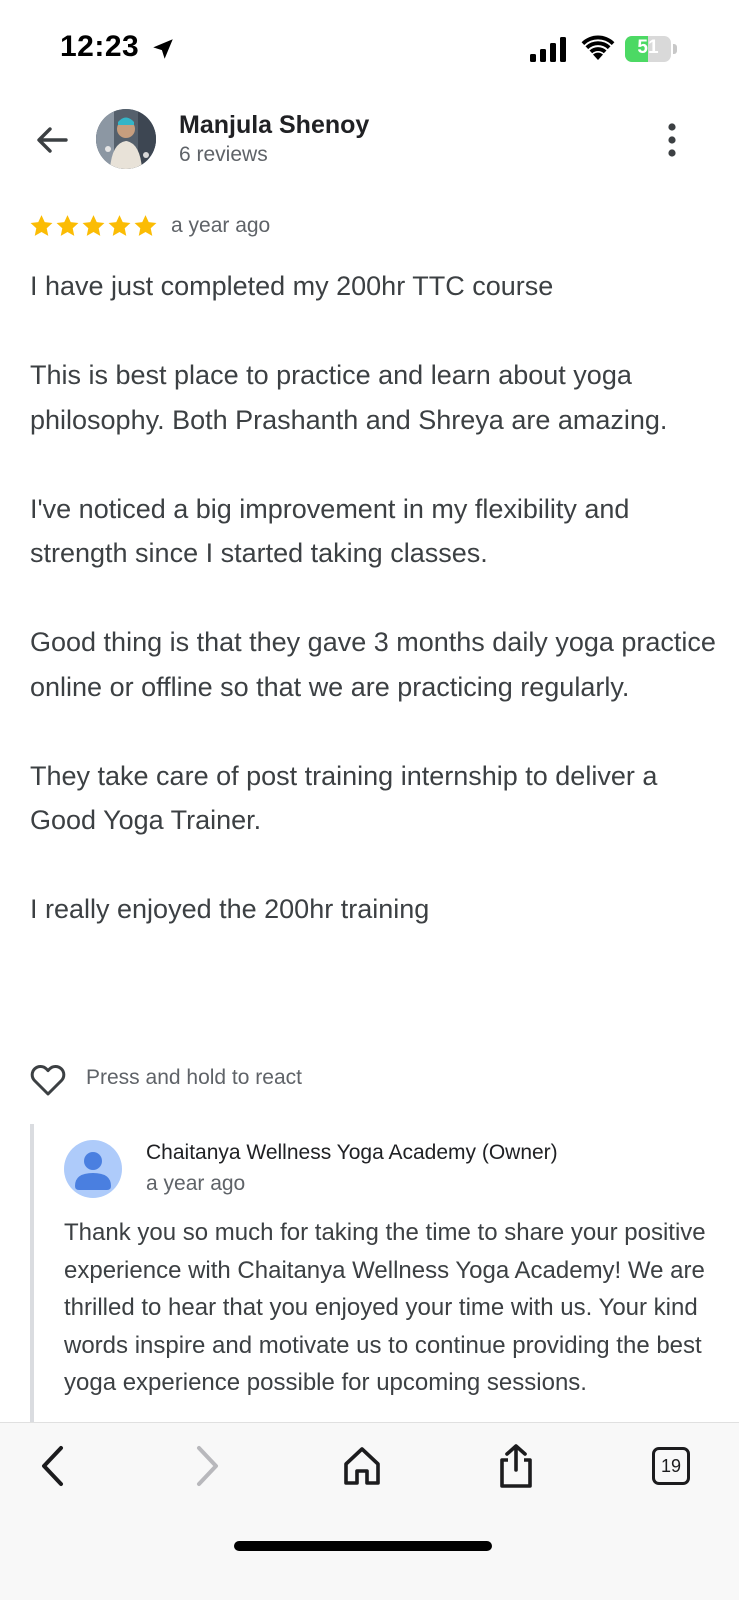 Image resolution: width=739 pixels, height=1600 pixels. What do you see at coordinates (672, 140) in the screenshot?
I see `more-vertical-icon` at bounding box center [672, 140].